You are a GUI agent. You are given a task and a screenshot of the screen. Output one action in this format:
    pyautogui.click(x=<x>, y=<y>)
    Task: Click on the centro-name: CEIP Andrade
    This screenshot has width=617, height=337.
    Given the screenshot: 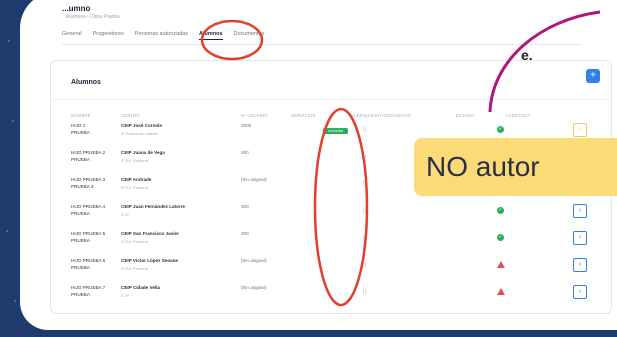 What is the action you would take?
    pyautogui.click(x=136, y=179)
    